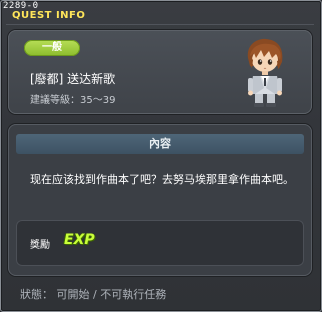  Describe the element at coordinates (73, 100) in the screenshot. I see `level-requirement: 建議等級：35～39` at that location.